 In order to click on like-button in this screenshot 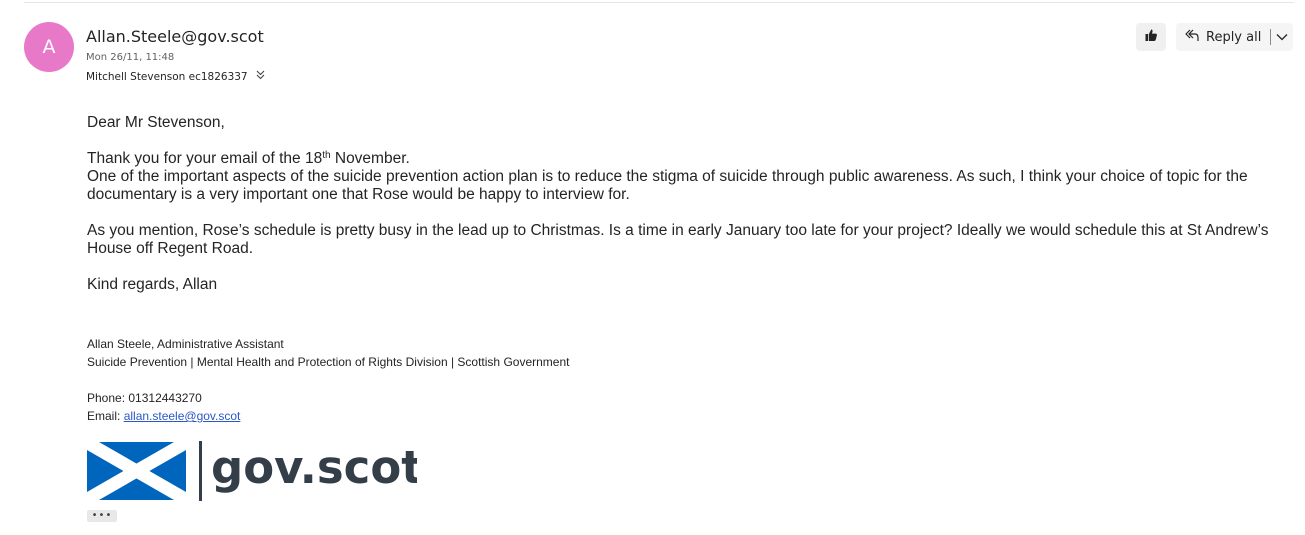, I will do `click(1151, 37)`.